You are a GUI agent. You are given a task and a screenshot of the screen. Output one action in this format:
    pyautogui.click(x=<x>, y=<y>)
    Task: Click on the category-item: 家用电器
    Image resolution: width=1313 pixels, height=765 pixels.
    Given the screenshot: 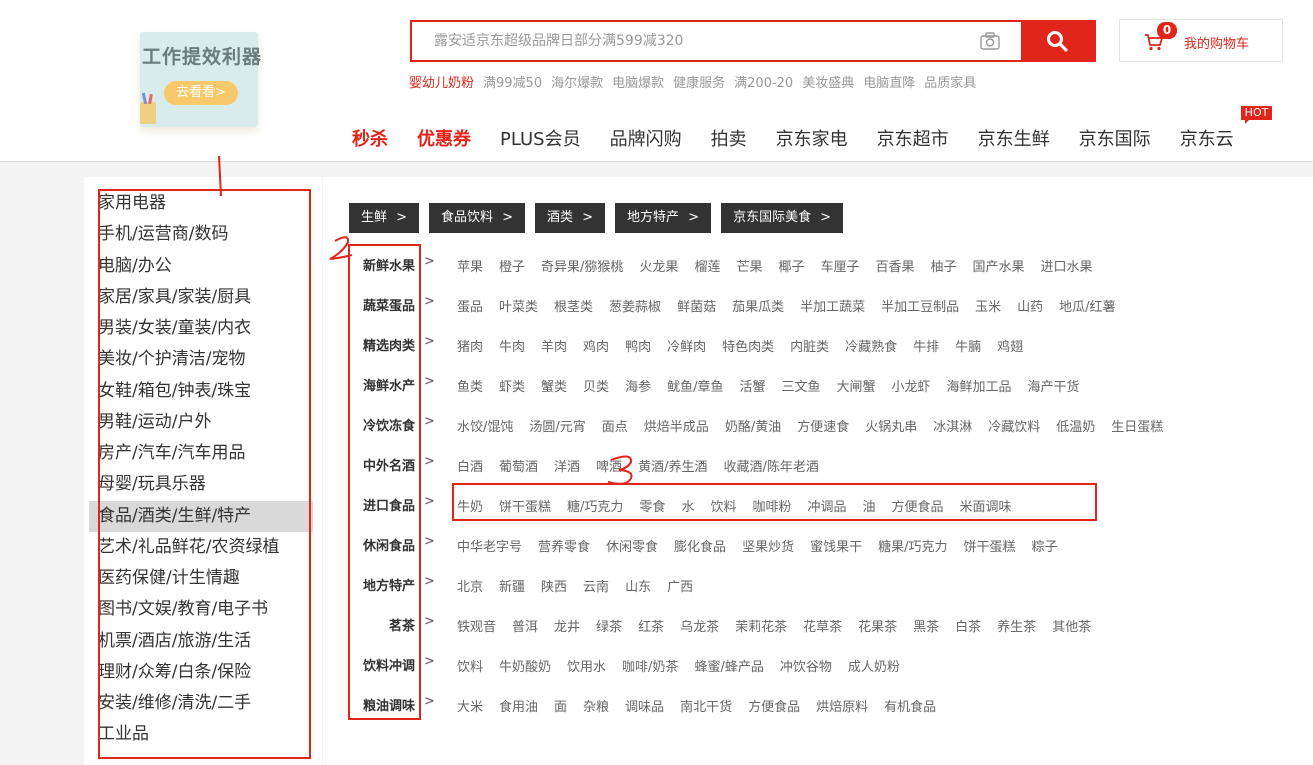 What is the action you would take?
    pyautogui.click(x=201, y=203)
    